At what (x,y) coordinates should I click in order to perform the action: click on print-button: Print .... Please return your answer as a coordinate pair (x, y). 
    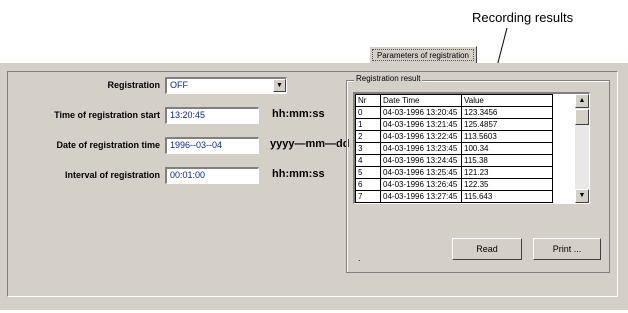
    Looking at the image, I should click on (567, 249).